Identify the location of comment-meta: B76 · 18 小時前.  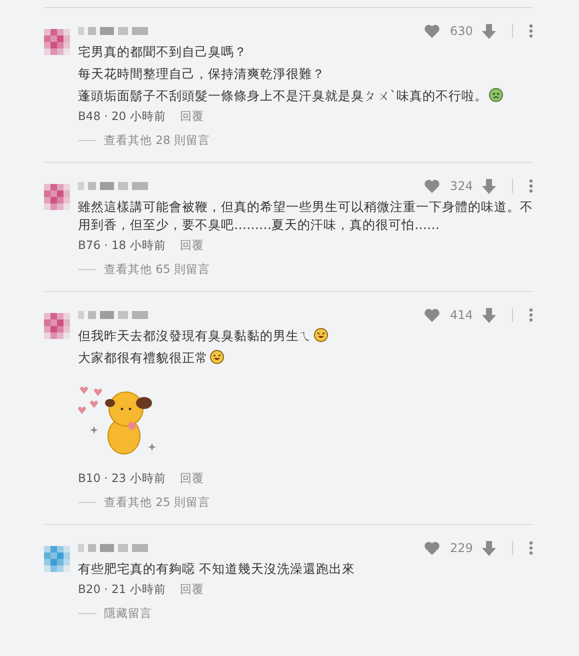
(122, 245).